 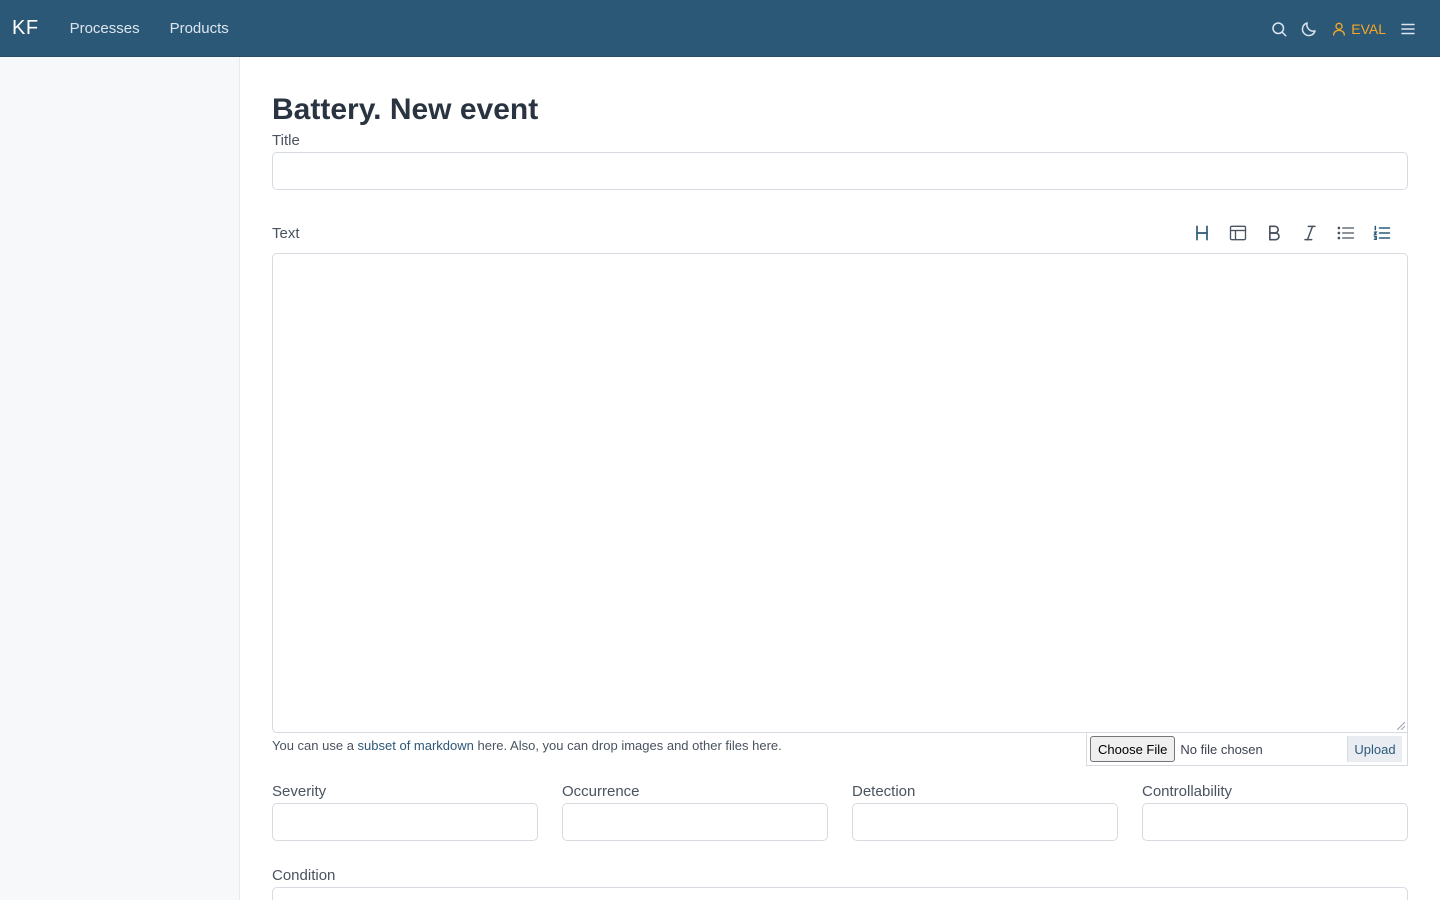 What do you see at coordinates (405, 109) in the screenshot?
I see `page-title: Battery. New event` at bounding box center [405, 109].